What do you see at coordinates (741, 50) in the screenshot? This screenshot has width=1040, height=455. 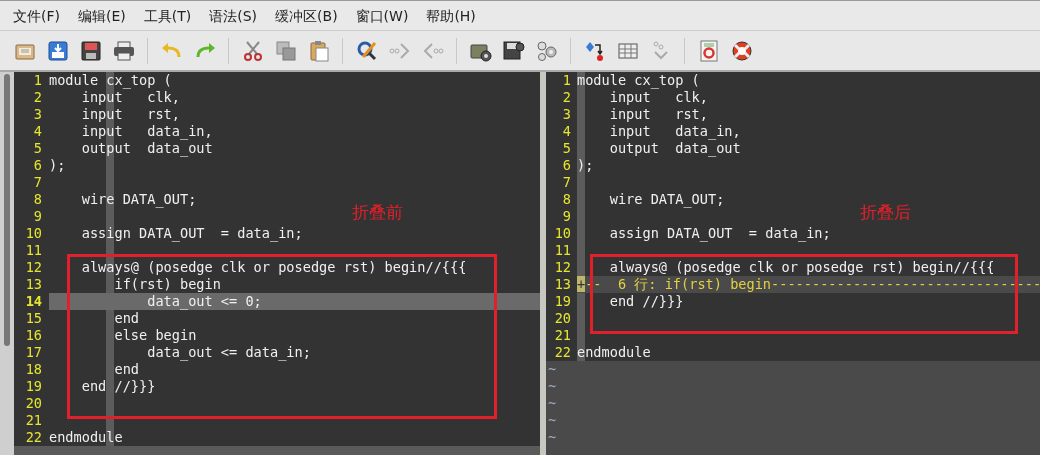 I see `lifebuoy-icon` at bounding box center [741, 50].